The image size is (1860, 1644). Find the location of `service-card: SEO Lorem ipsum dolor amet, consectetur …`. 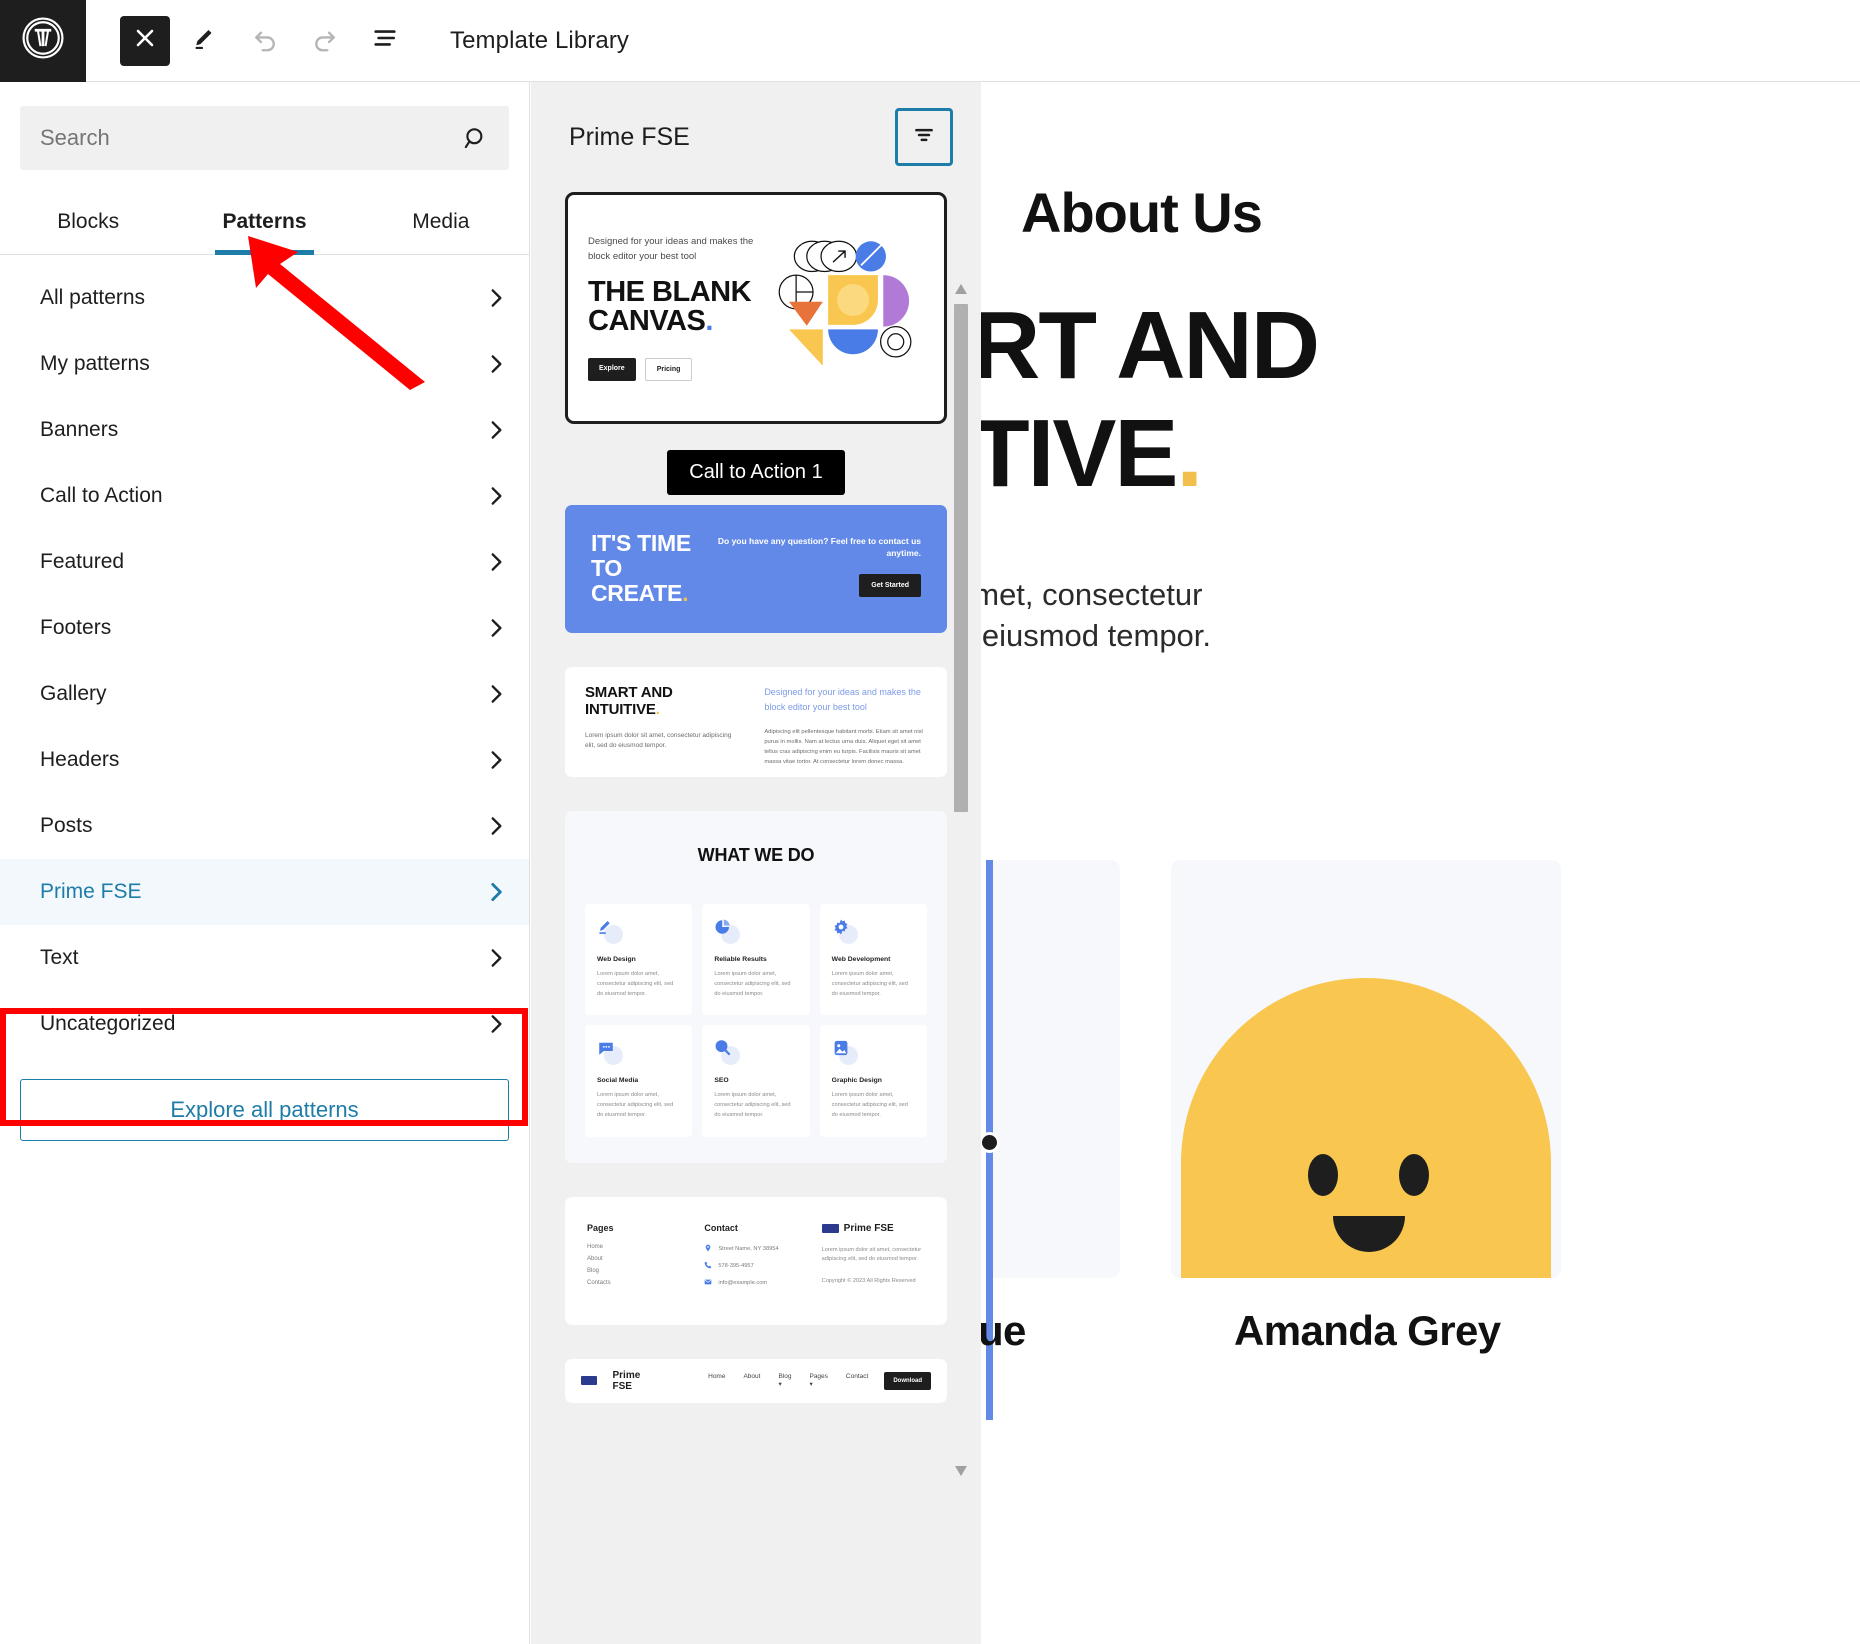

service-card: SEO Lorem ipsum dolor amet, consectetur … is located at coordinates (756, 1081).